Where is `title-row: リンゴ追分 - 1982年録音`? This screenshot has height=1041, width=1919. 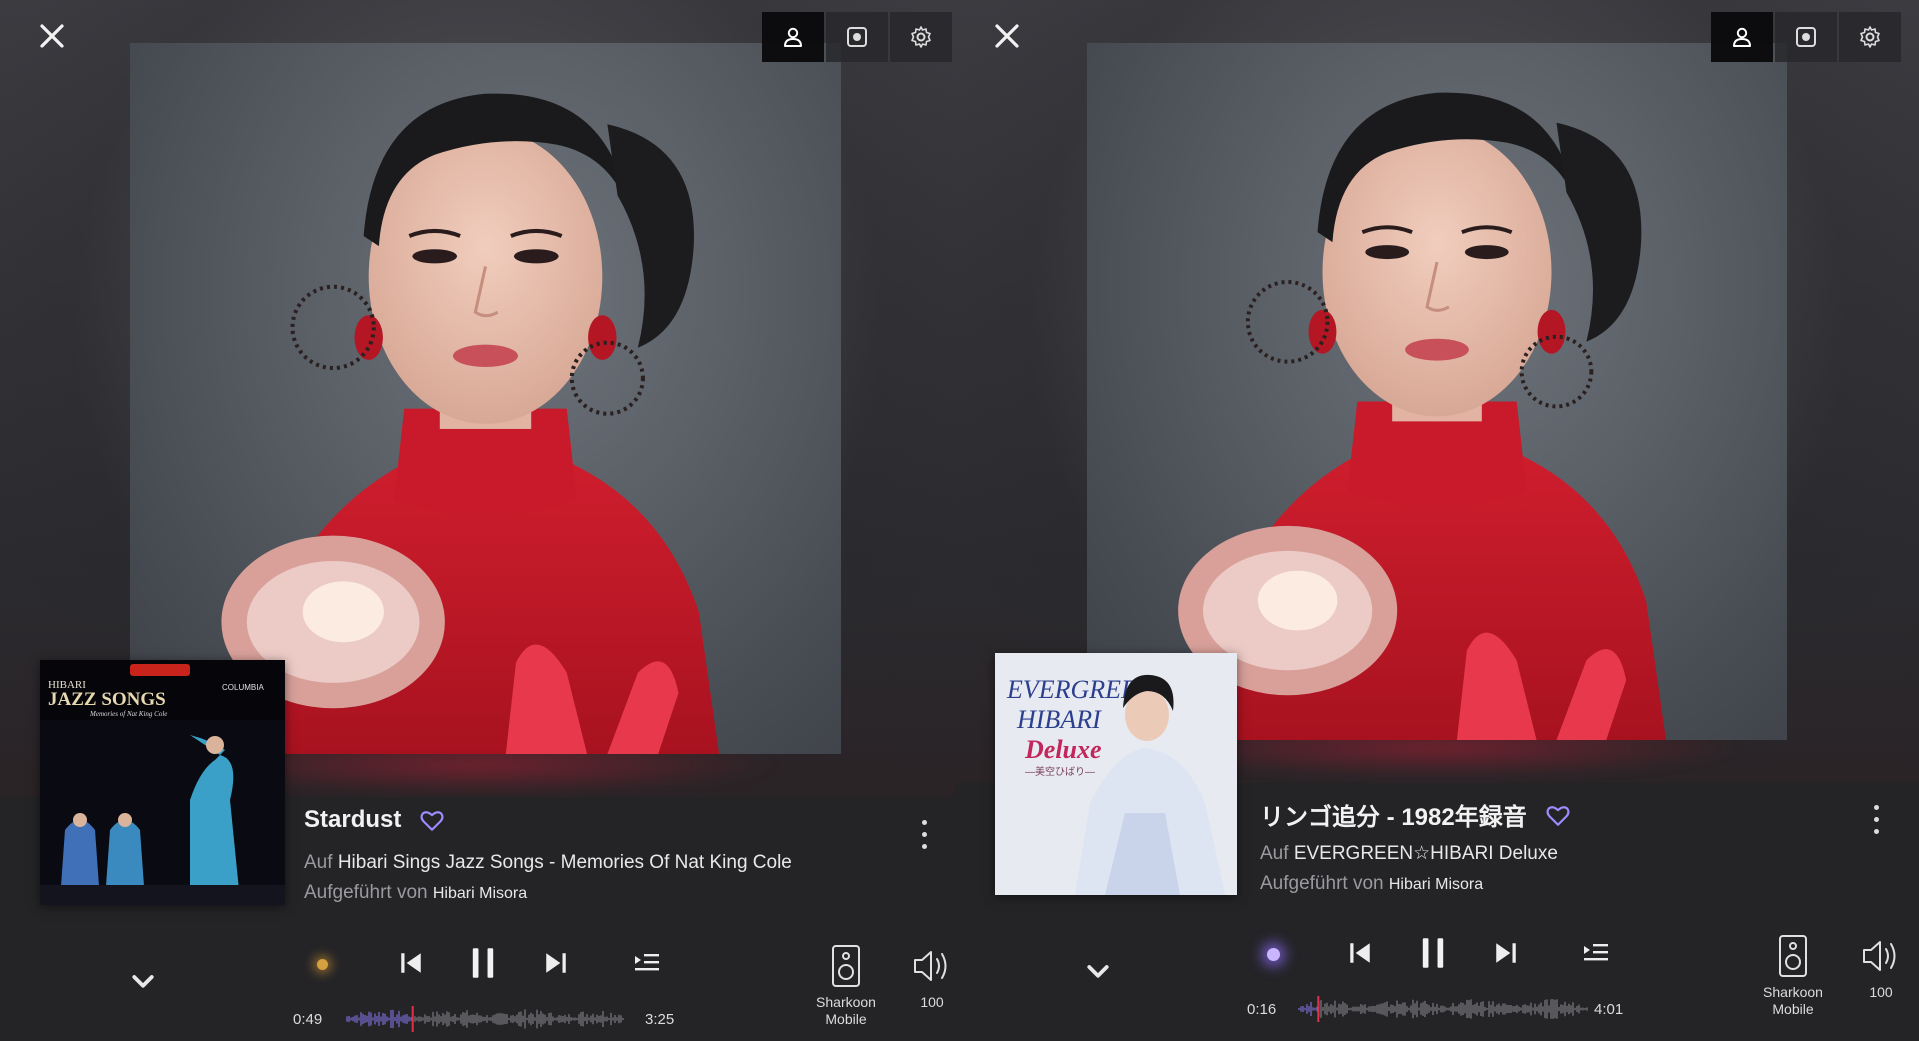 title-row: リンゴ追分 - 1982年録音 is located at coordinates (1415, 814).